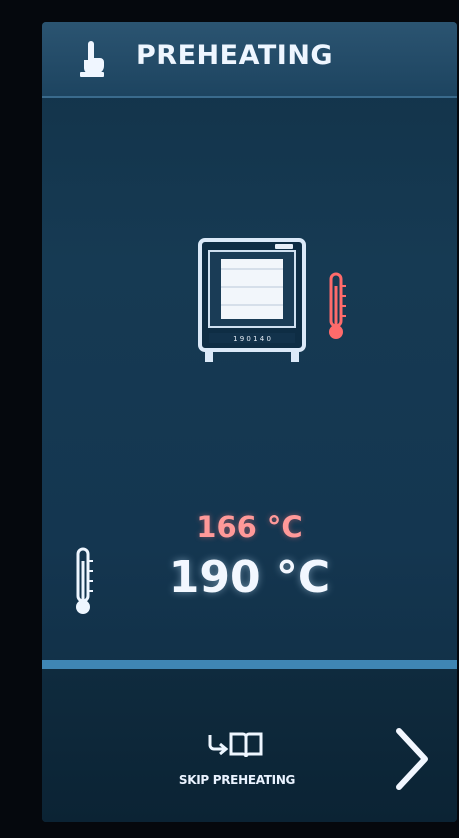  I want to click on next-button, so click(412, 759).